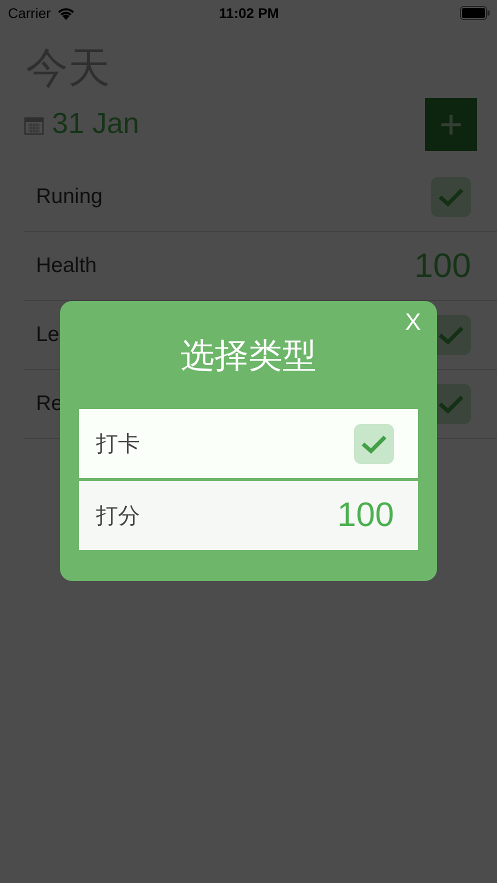 Image resolution: width=497 pixels, height=883 pixels. Describe the element at coordinates (48, 335) in the screenshot. I see `task-name: Le` at that location.